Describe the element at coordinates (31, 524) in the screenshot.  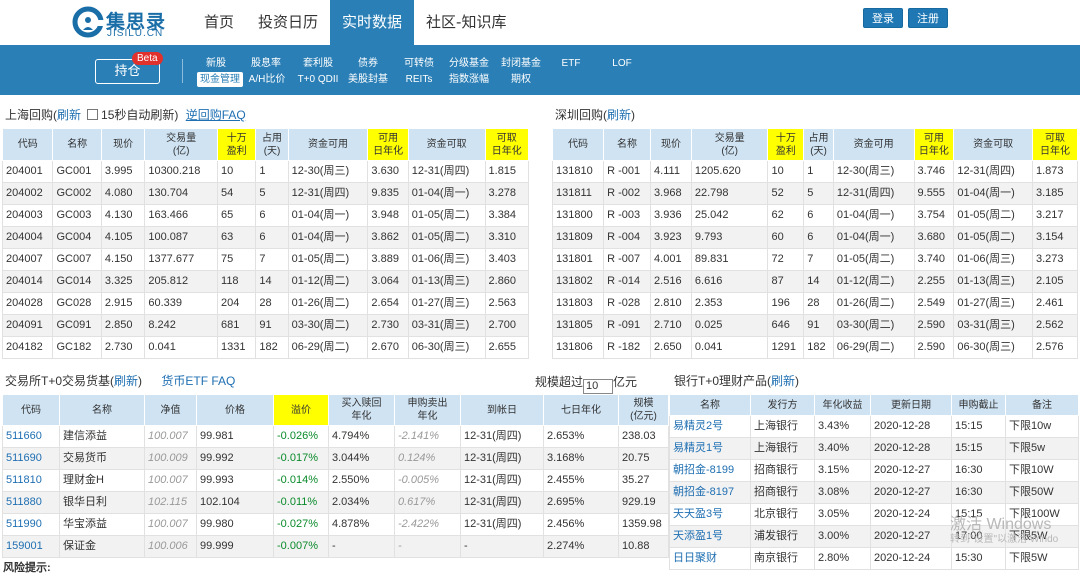
I see `fund-code-link: 511990` at that location.